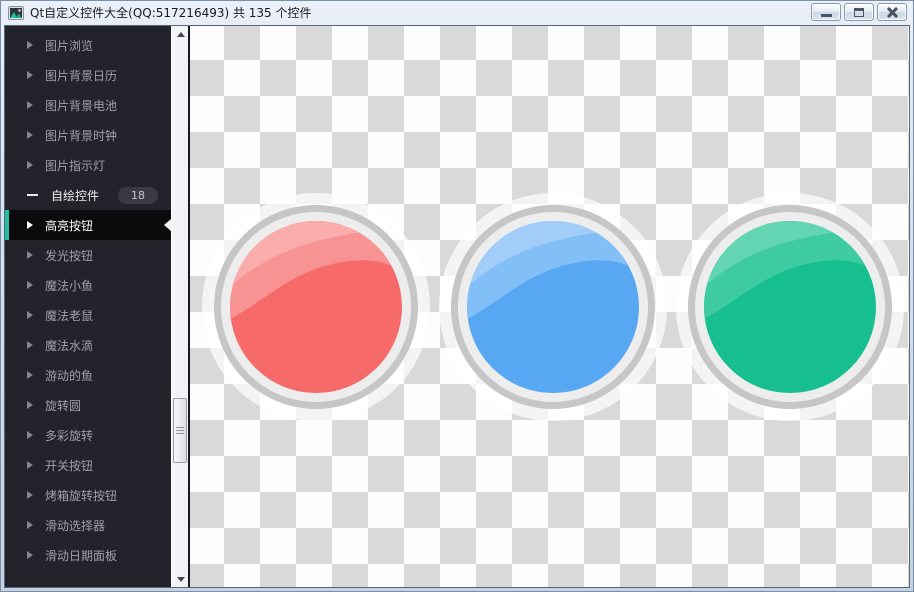  I want to click on app-picture-icon, so click(16, 12).